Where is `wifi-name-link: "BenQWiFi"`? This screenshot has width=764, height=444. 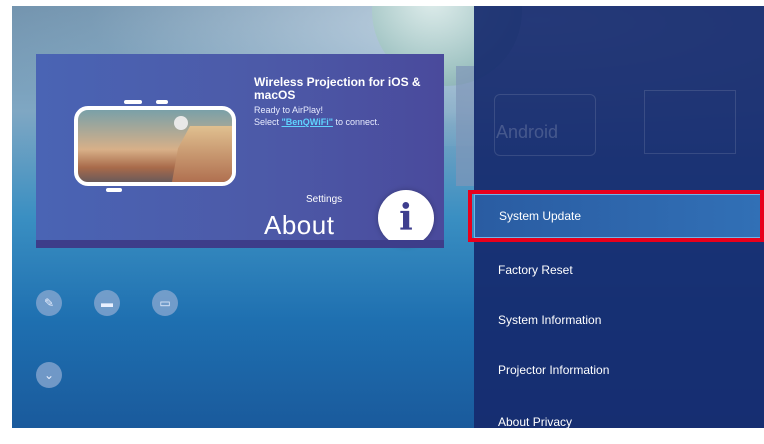
wifi-name-link: "BenQWiFi" is located at coordinates (307, 122).